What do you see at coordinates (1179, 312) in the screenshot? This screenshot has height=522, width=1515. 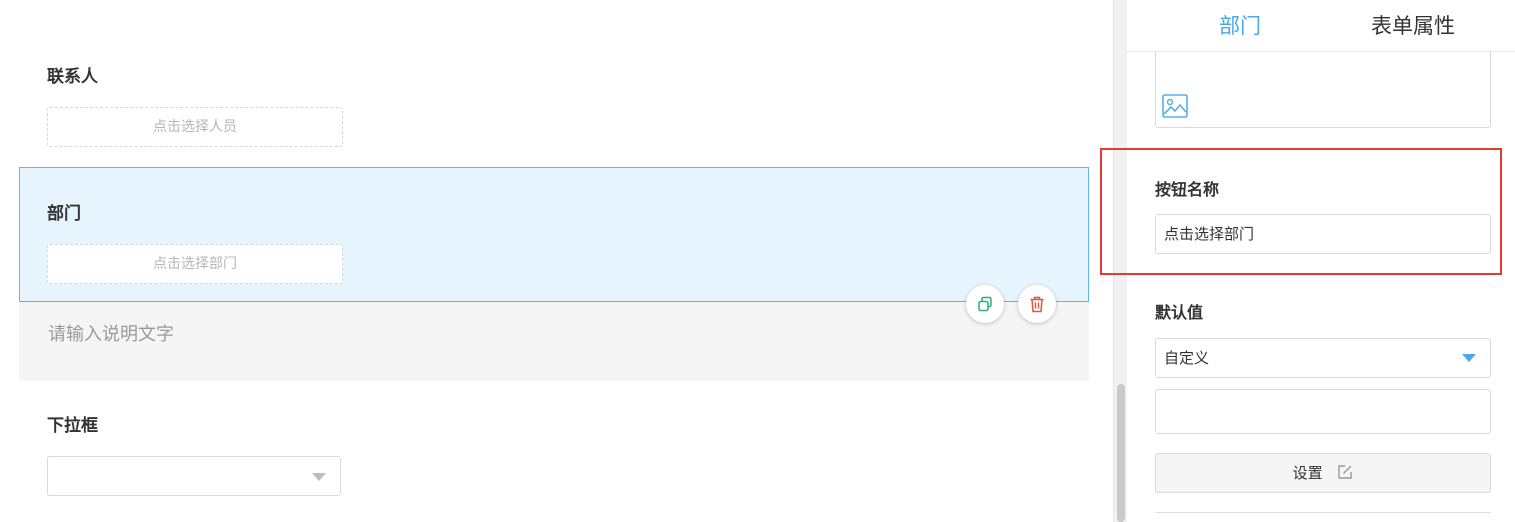 I see `default-value-label: 默认值` at bounding box center [1179, 312].